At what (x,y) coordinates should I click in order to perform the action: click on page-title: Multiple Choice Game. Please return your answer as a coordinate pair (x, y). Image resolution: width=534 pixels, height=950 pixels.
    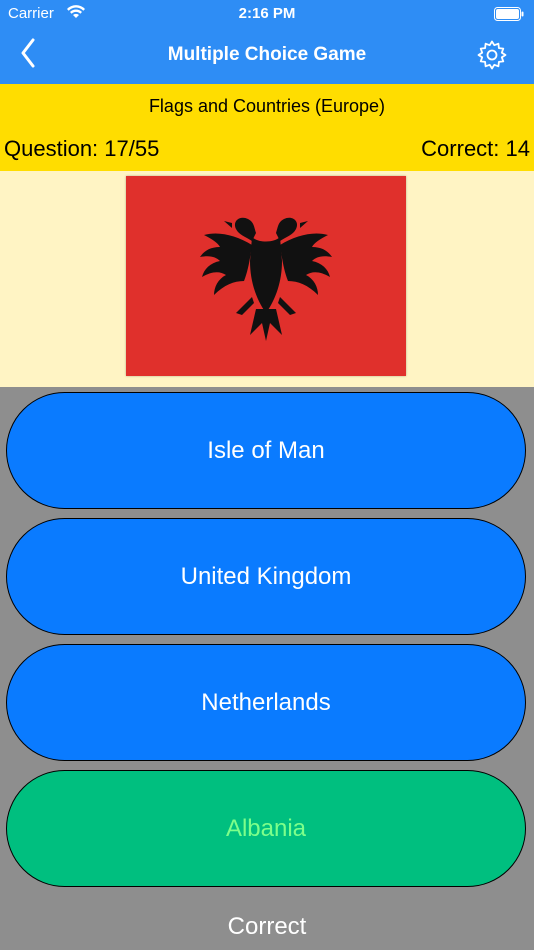
    Looking at the image, I should click on (267, 54).